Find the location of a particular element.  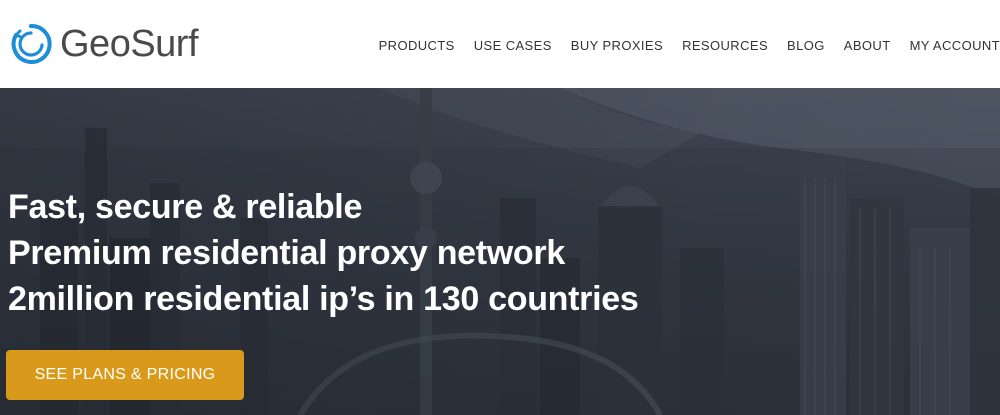

nav-item-buy-proxies: BUY PROXIES is located at coordinates (617, 45).